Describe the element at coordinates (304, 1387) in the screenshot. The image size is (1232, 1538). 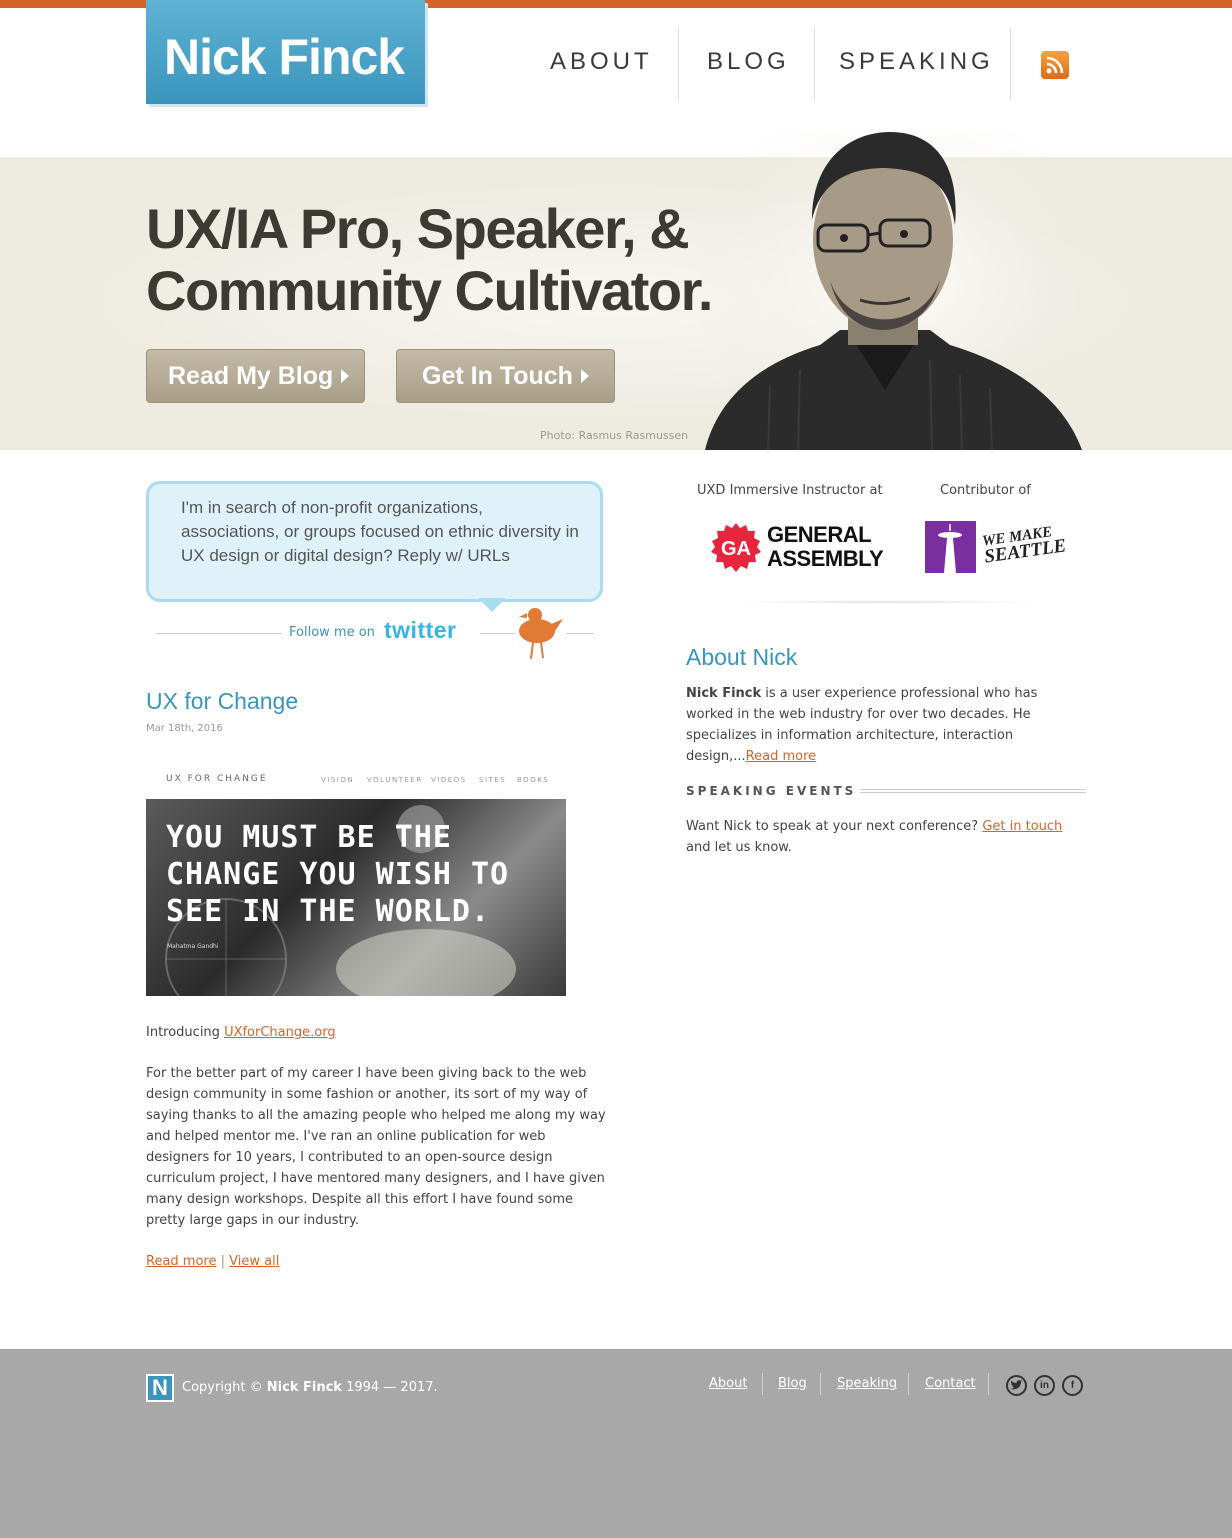
I see `copyright-name: Nick Finck` at that location.